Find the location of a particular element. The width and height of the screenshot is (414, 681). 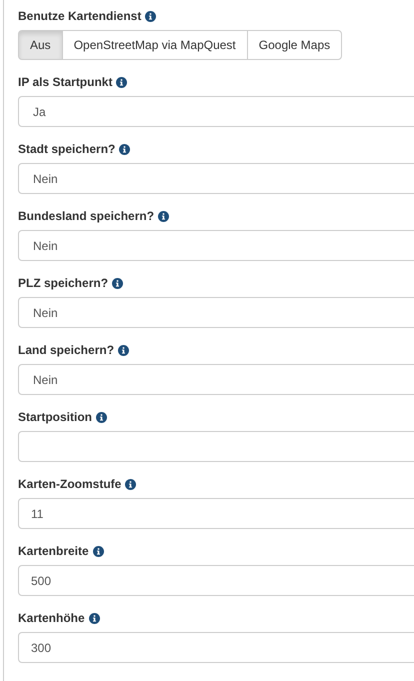

segment-button: Aus is located at coordinates (40, 45).